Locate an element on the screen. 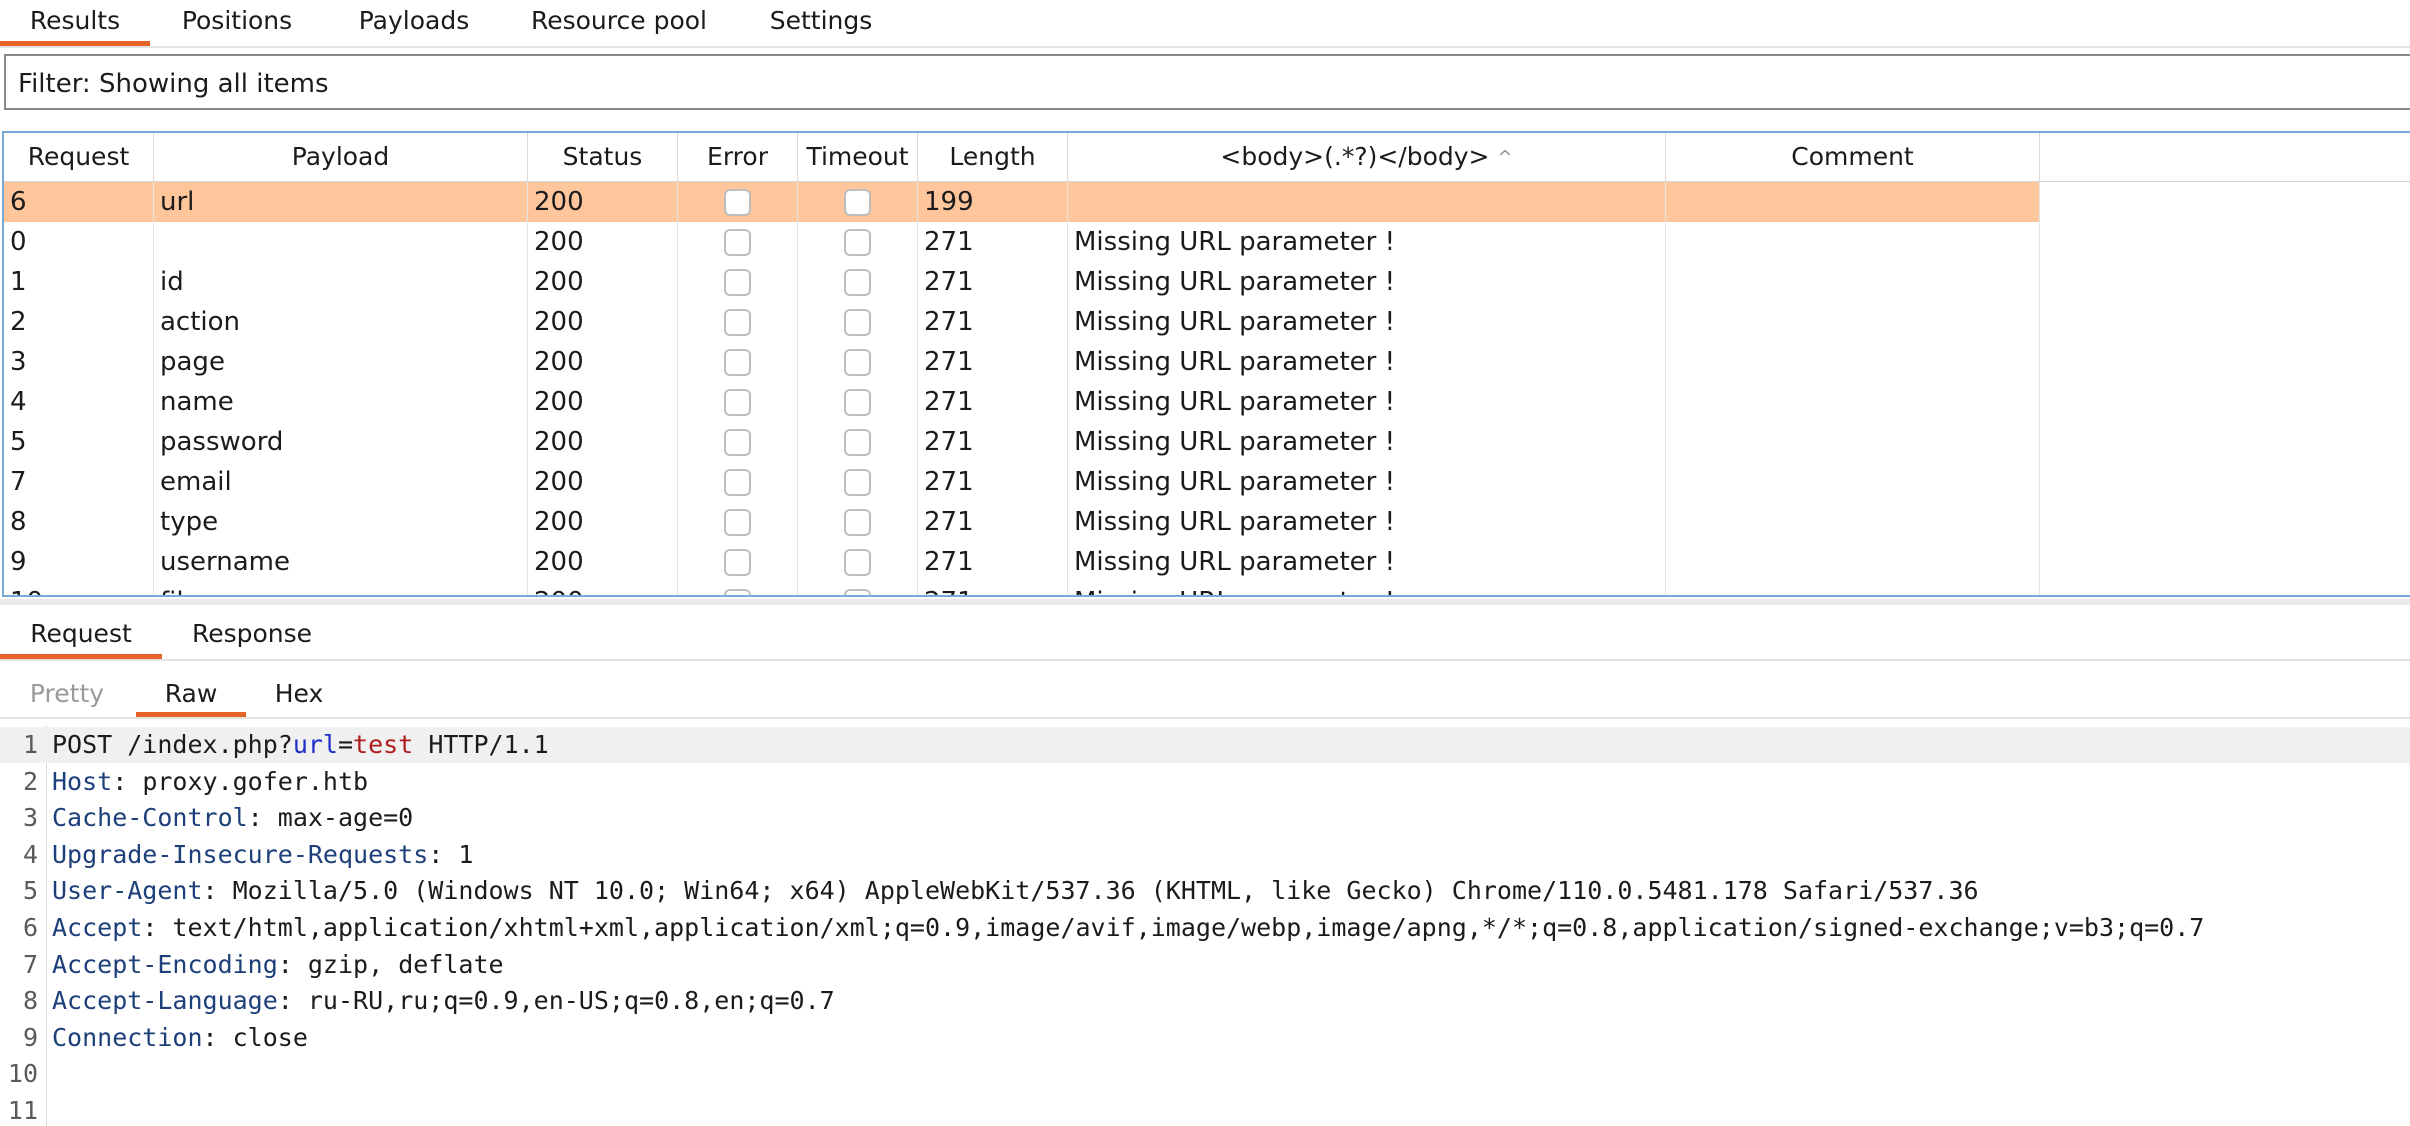 The width and height of the screenshot is (2410, 1126). table-row: 9 username 200 271 Missing URL parameter ! is located at coordinates (1022, 562).